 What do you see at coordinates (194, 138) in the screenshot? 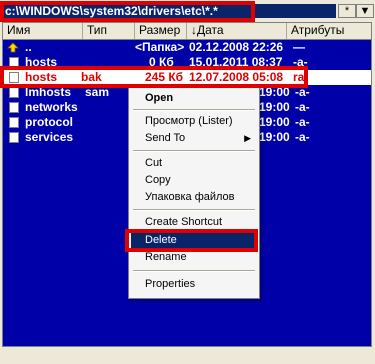
I see `menu-item-send-to: Send To ▶` at bounding box center [194, 138].